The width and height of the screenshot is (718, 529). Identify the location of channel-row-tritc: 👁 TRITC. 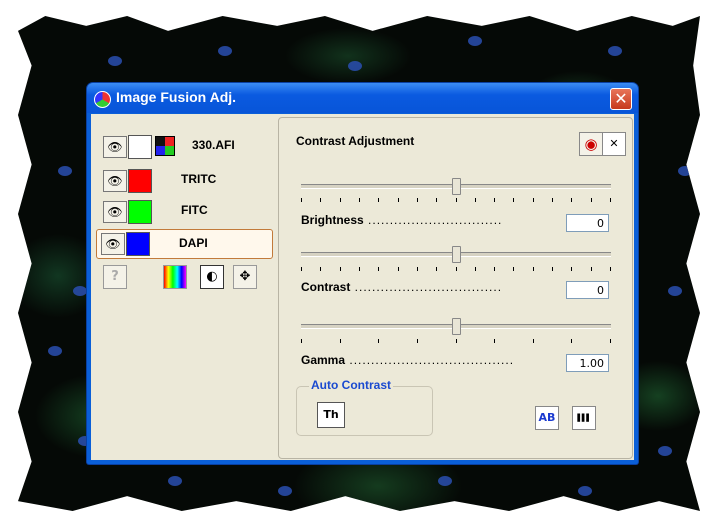
(185, 180).